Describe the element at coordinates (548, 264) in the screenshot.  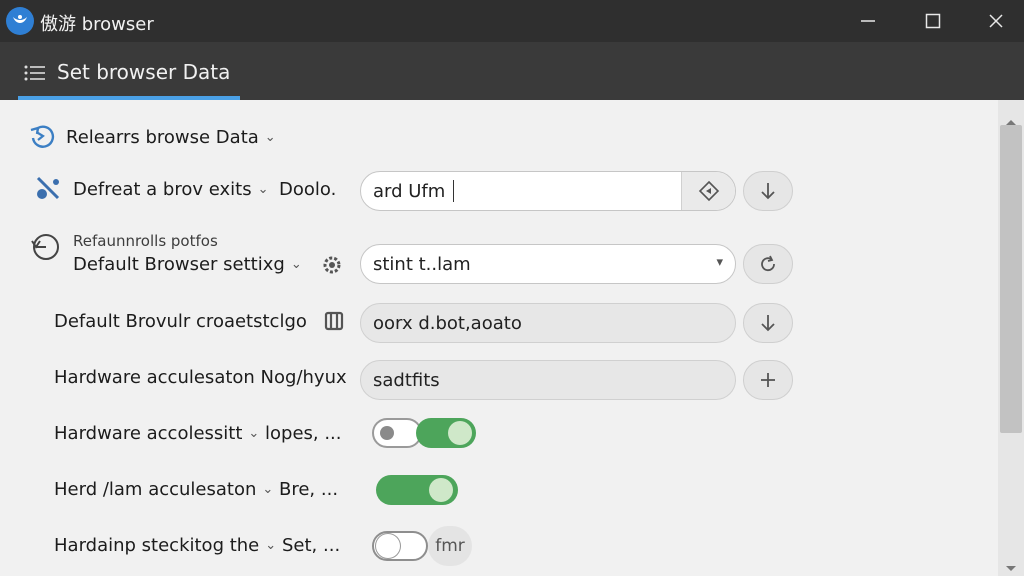
I see `browser-select: stint t..lam ▾` at that location.